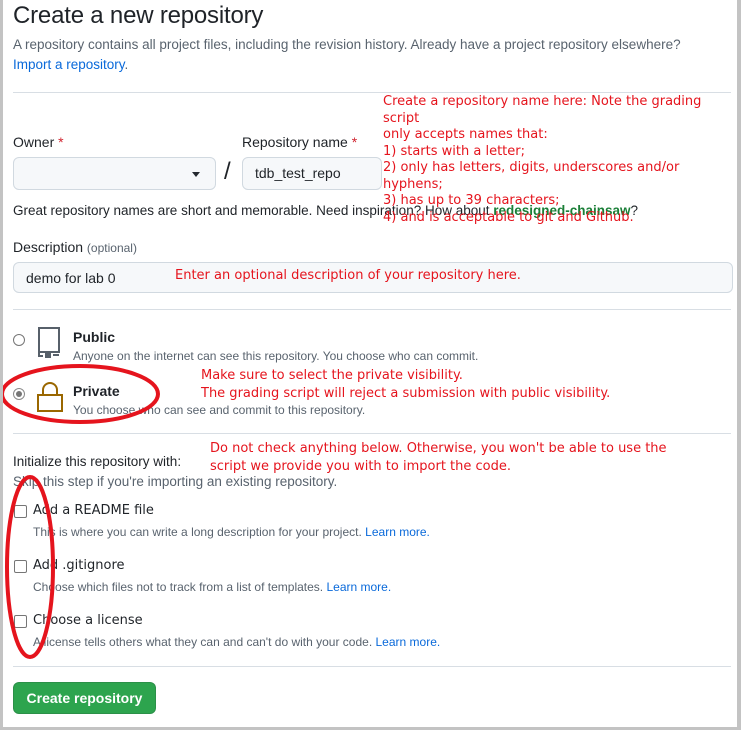  I want to click on readme-learn-more-link: Learn more., so click(397, 532).